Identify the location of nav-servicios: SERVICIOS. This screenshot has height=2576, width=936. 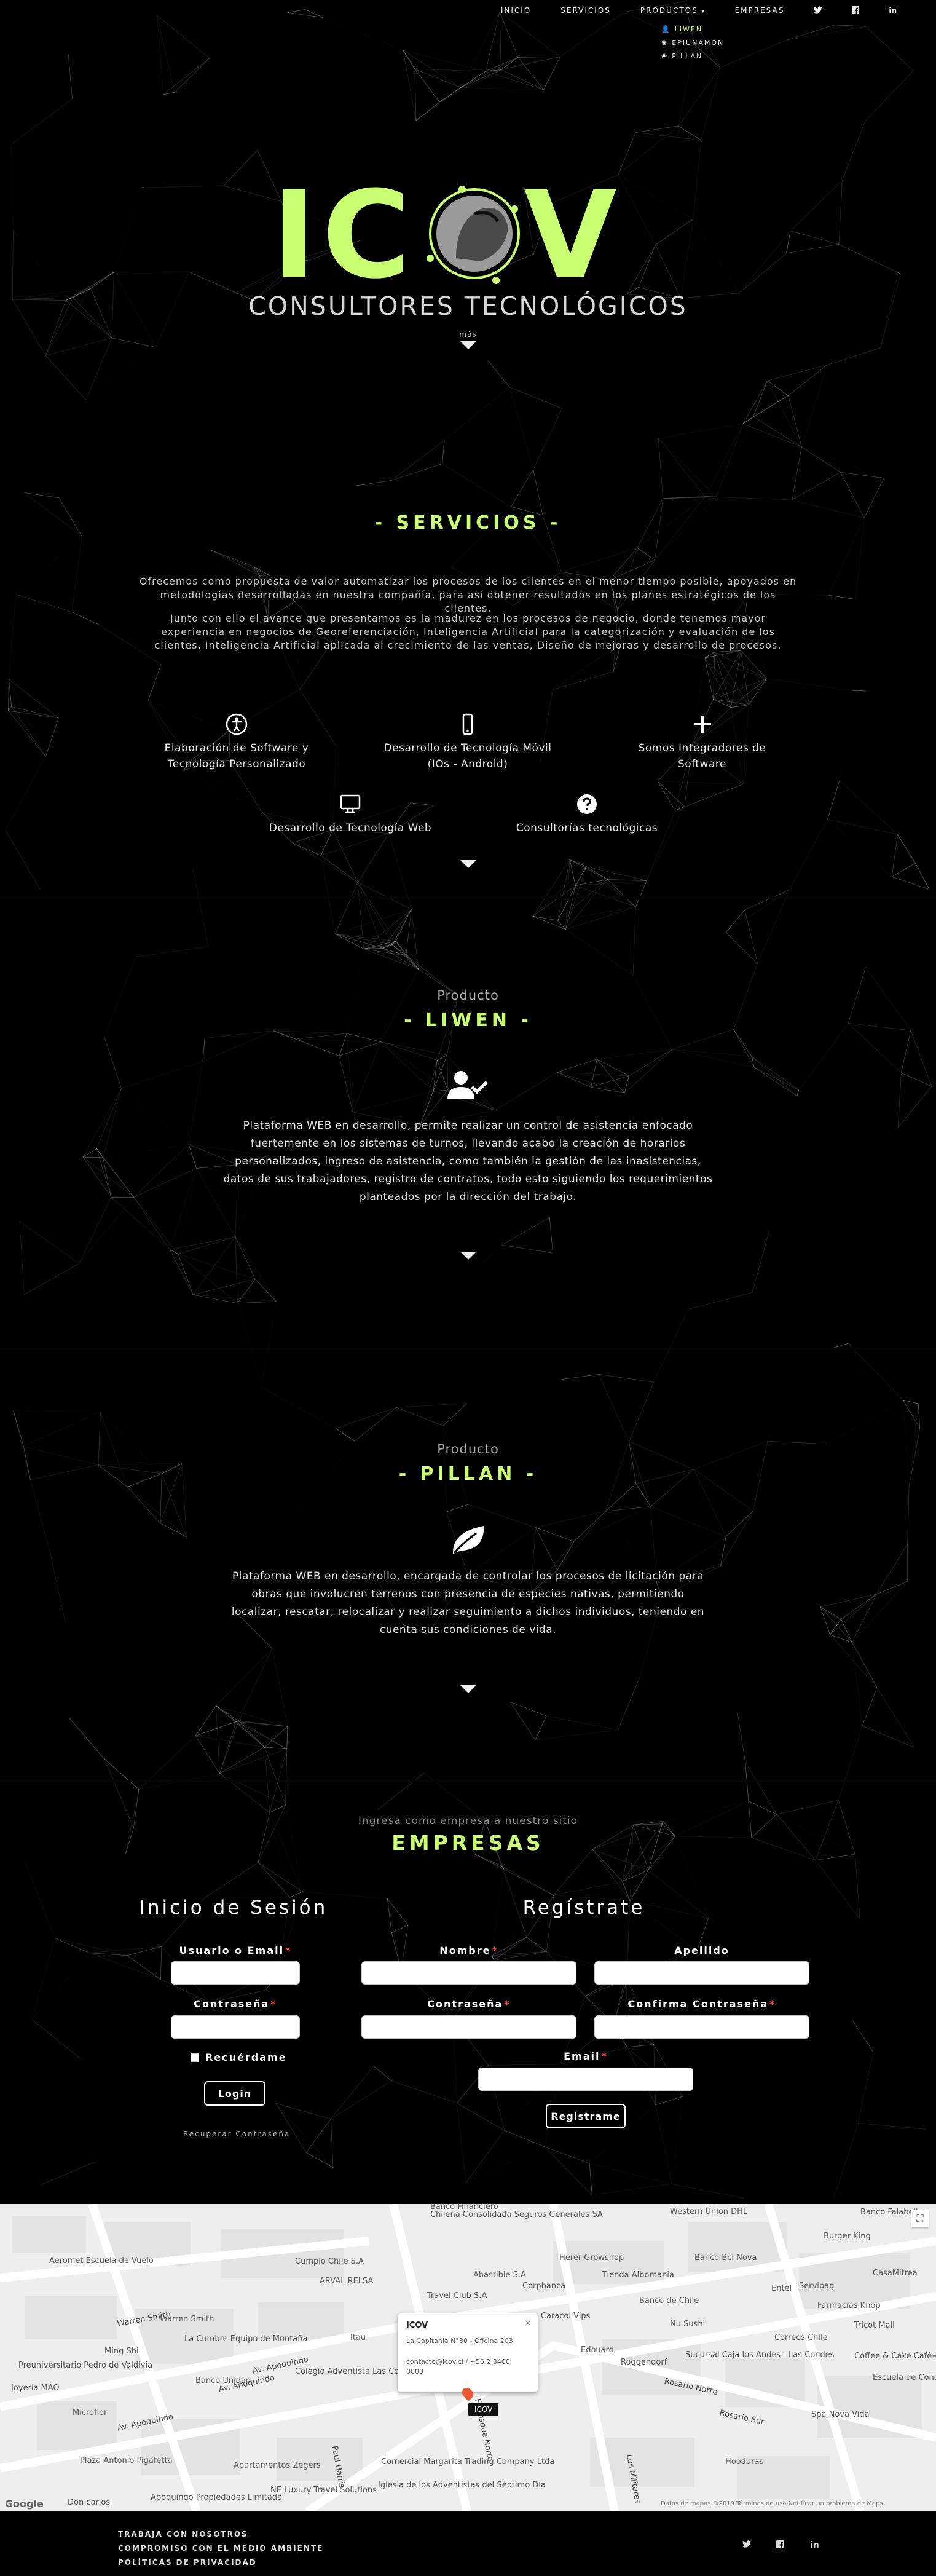
(585, 10).